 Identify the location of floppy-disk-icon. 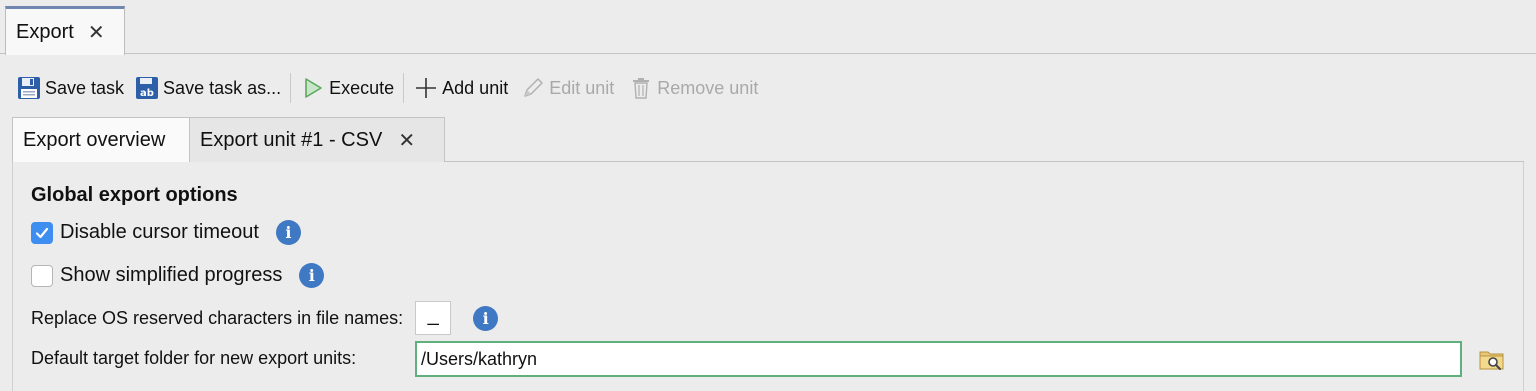
(29, 88).